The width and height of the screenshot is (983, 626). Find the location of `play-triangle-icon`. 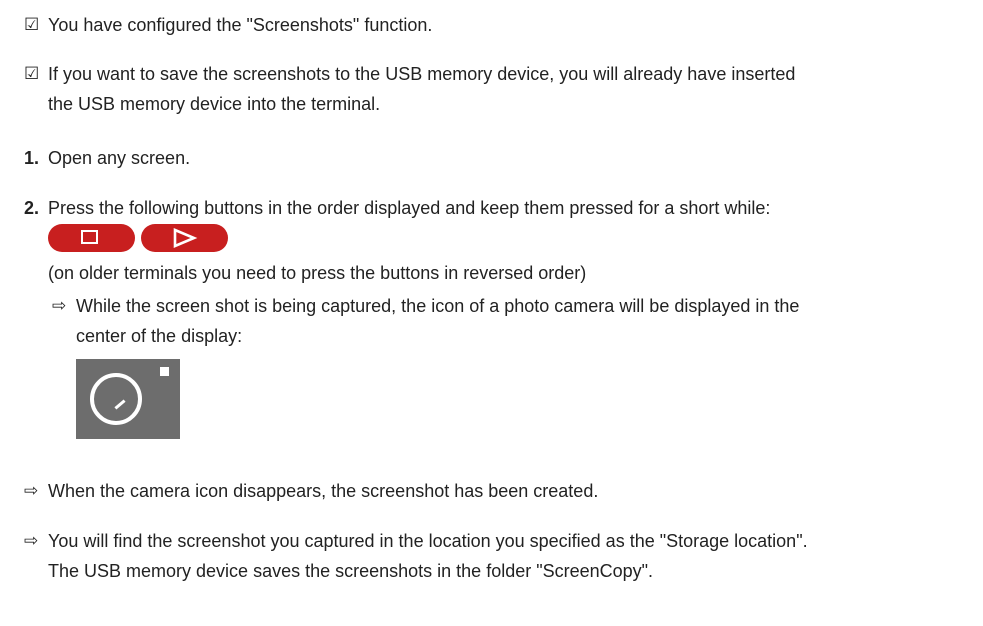

play-triangle-icon is located at coordinates (185, 238).